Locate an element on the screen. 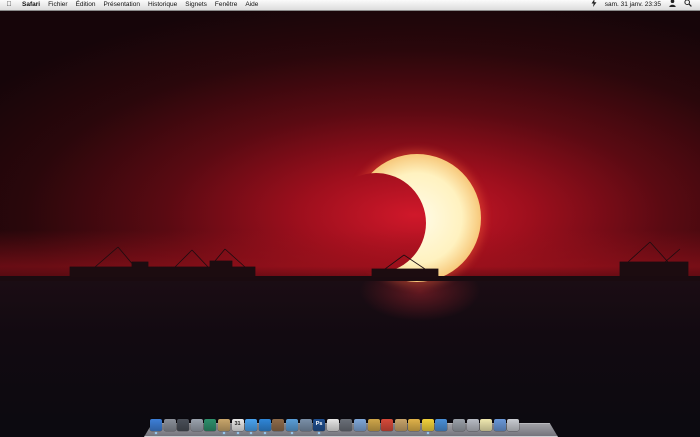 Image resolution: width=700 pixels, height=437 pixels. ical-icon: 31 is located at coordinates (237, 426).